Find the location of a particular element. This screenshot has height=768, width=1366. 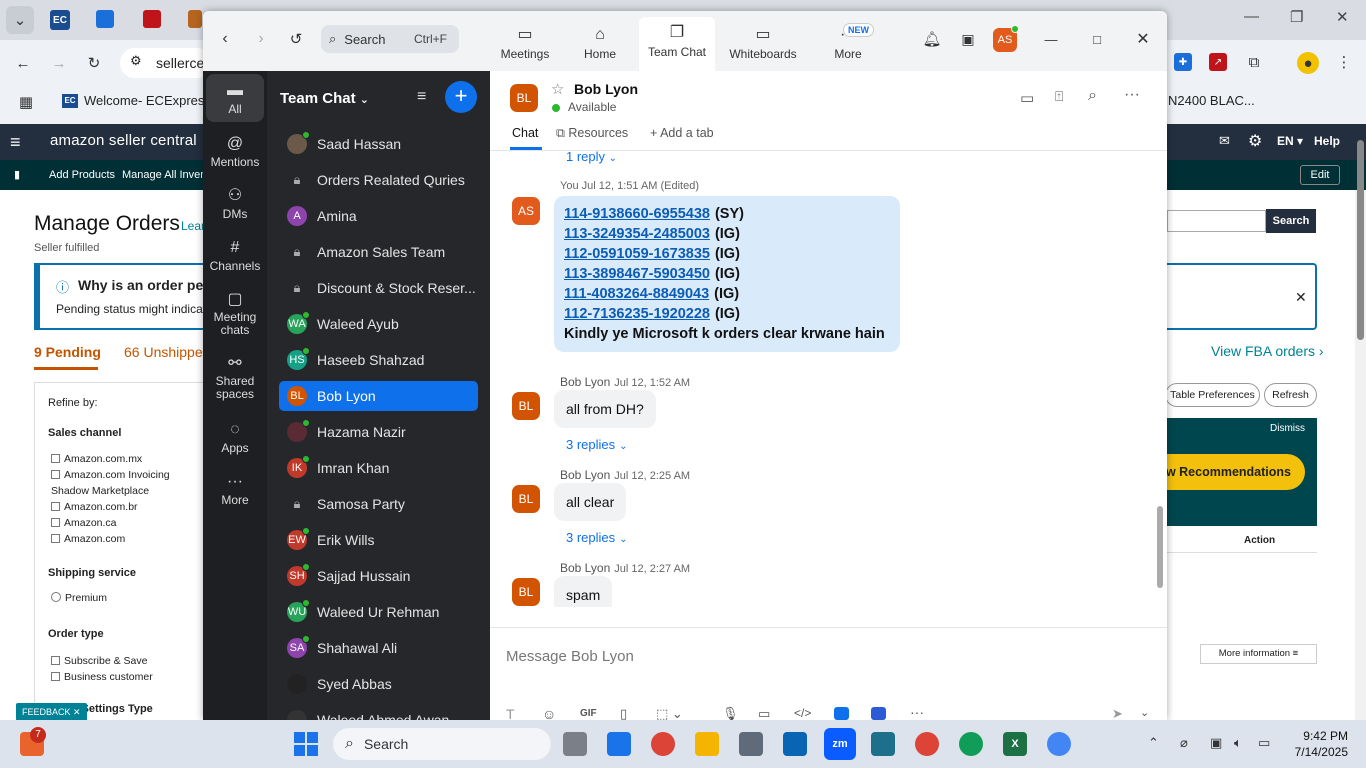

code-snippet-icon: </> is located at coordinates (802, 713).